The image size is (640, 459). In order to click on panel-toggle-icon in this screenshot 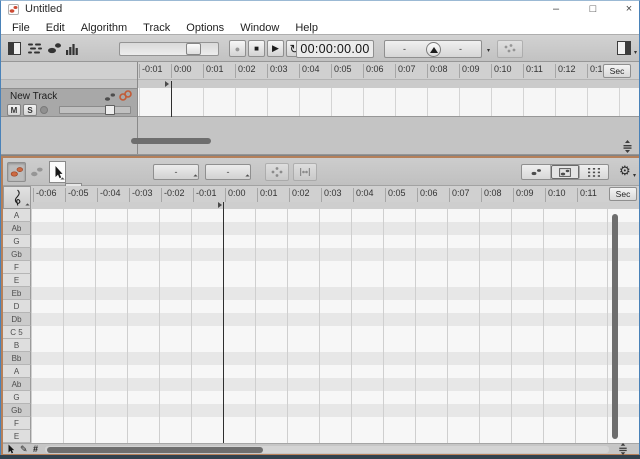, I will do `click(14, 48)`.